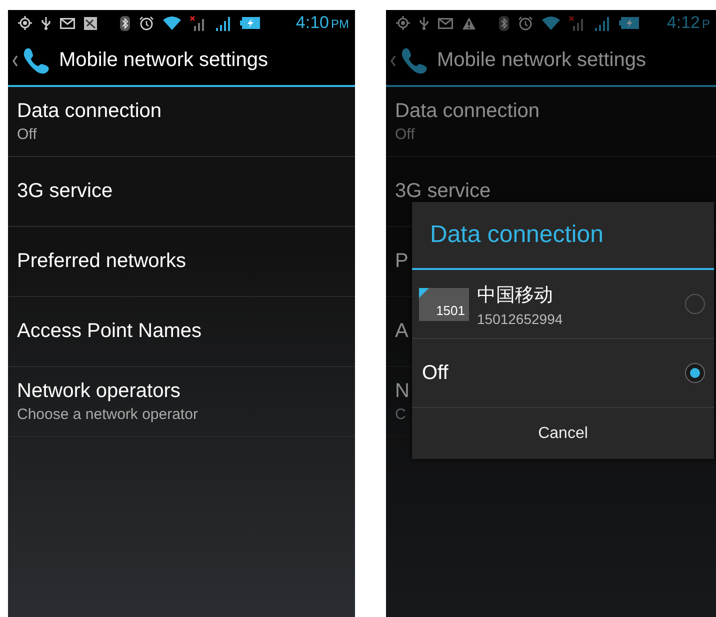 Image resolution: width=716 pixels, height=617 pixels. I want to click on clock-time: 4:12 P, so click(688, 23).